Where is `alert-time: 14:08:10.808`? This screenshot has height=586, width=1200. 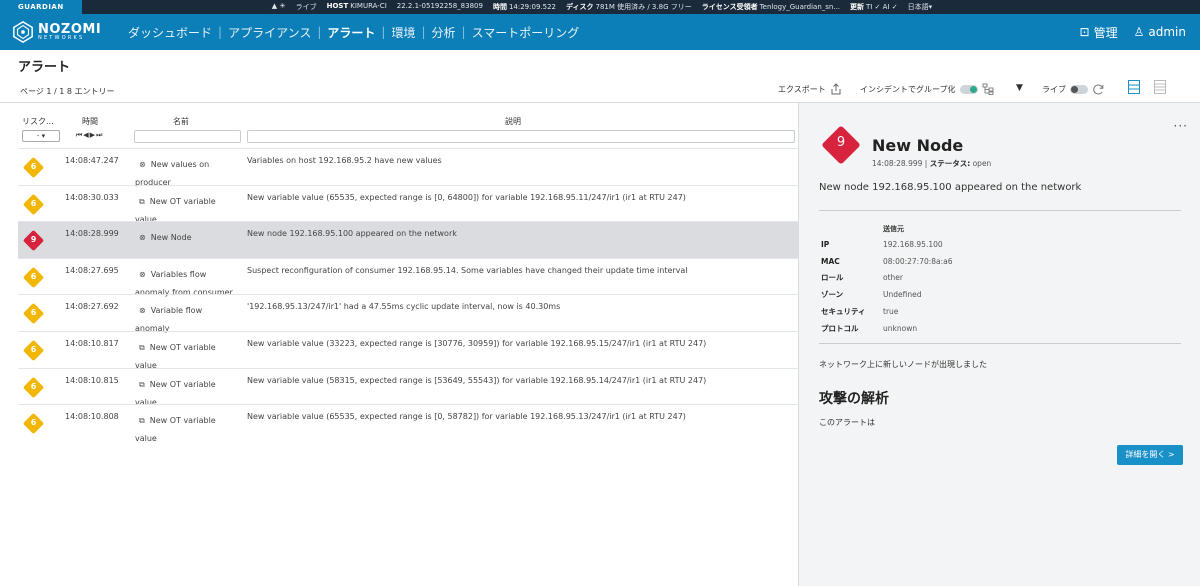 alert-time: 14:08:10.808 is located at coordinates (92, 417).